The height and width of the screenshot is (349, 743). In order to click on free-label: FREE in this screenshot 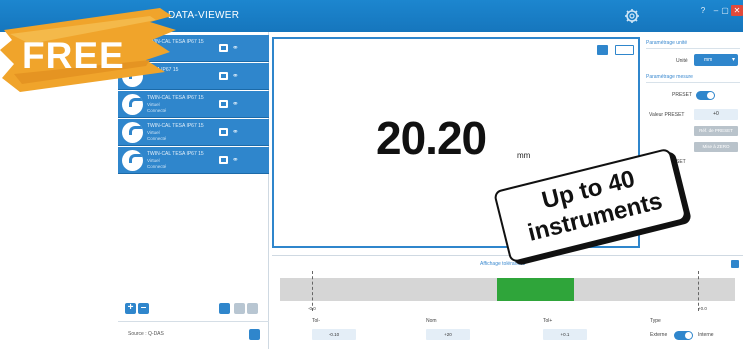, I will do `click(73, 55)`.